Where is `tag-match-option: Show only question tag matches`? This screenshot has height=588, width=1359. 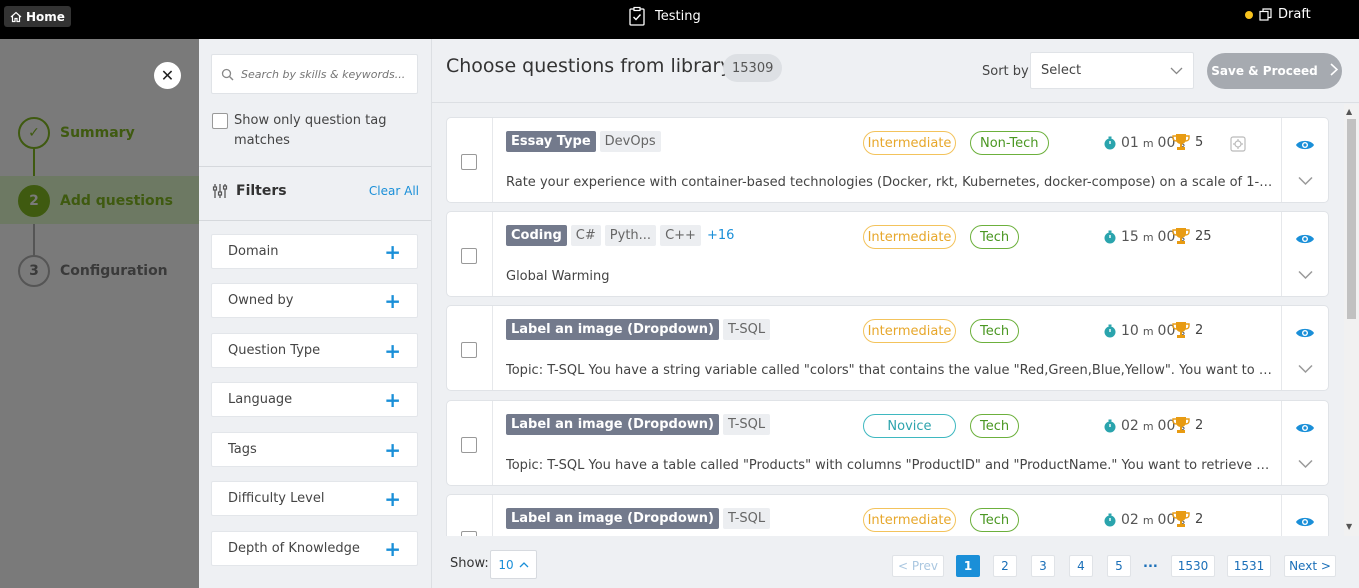
tag-match-option: Show only question tag matches is located at coordinates (312, 131).